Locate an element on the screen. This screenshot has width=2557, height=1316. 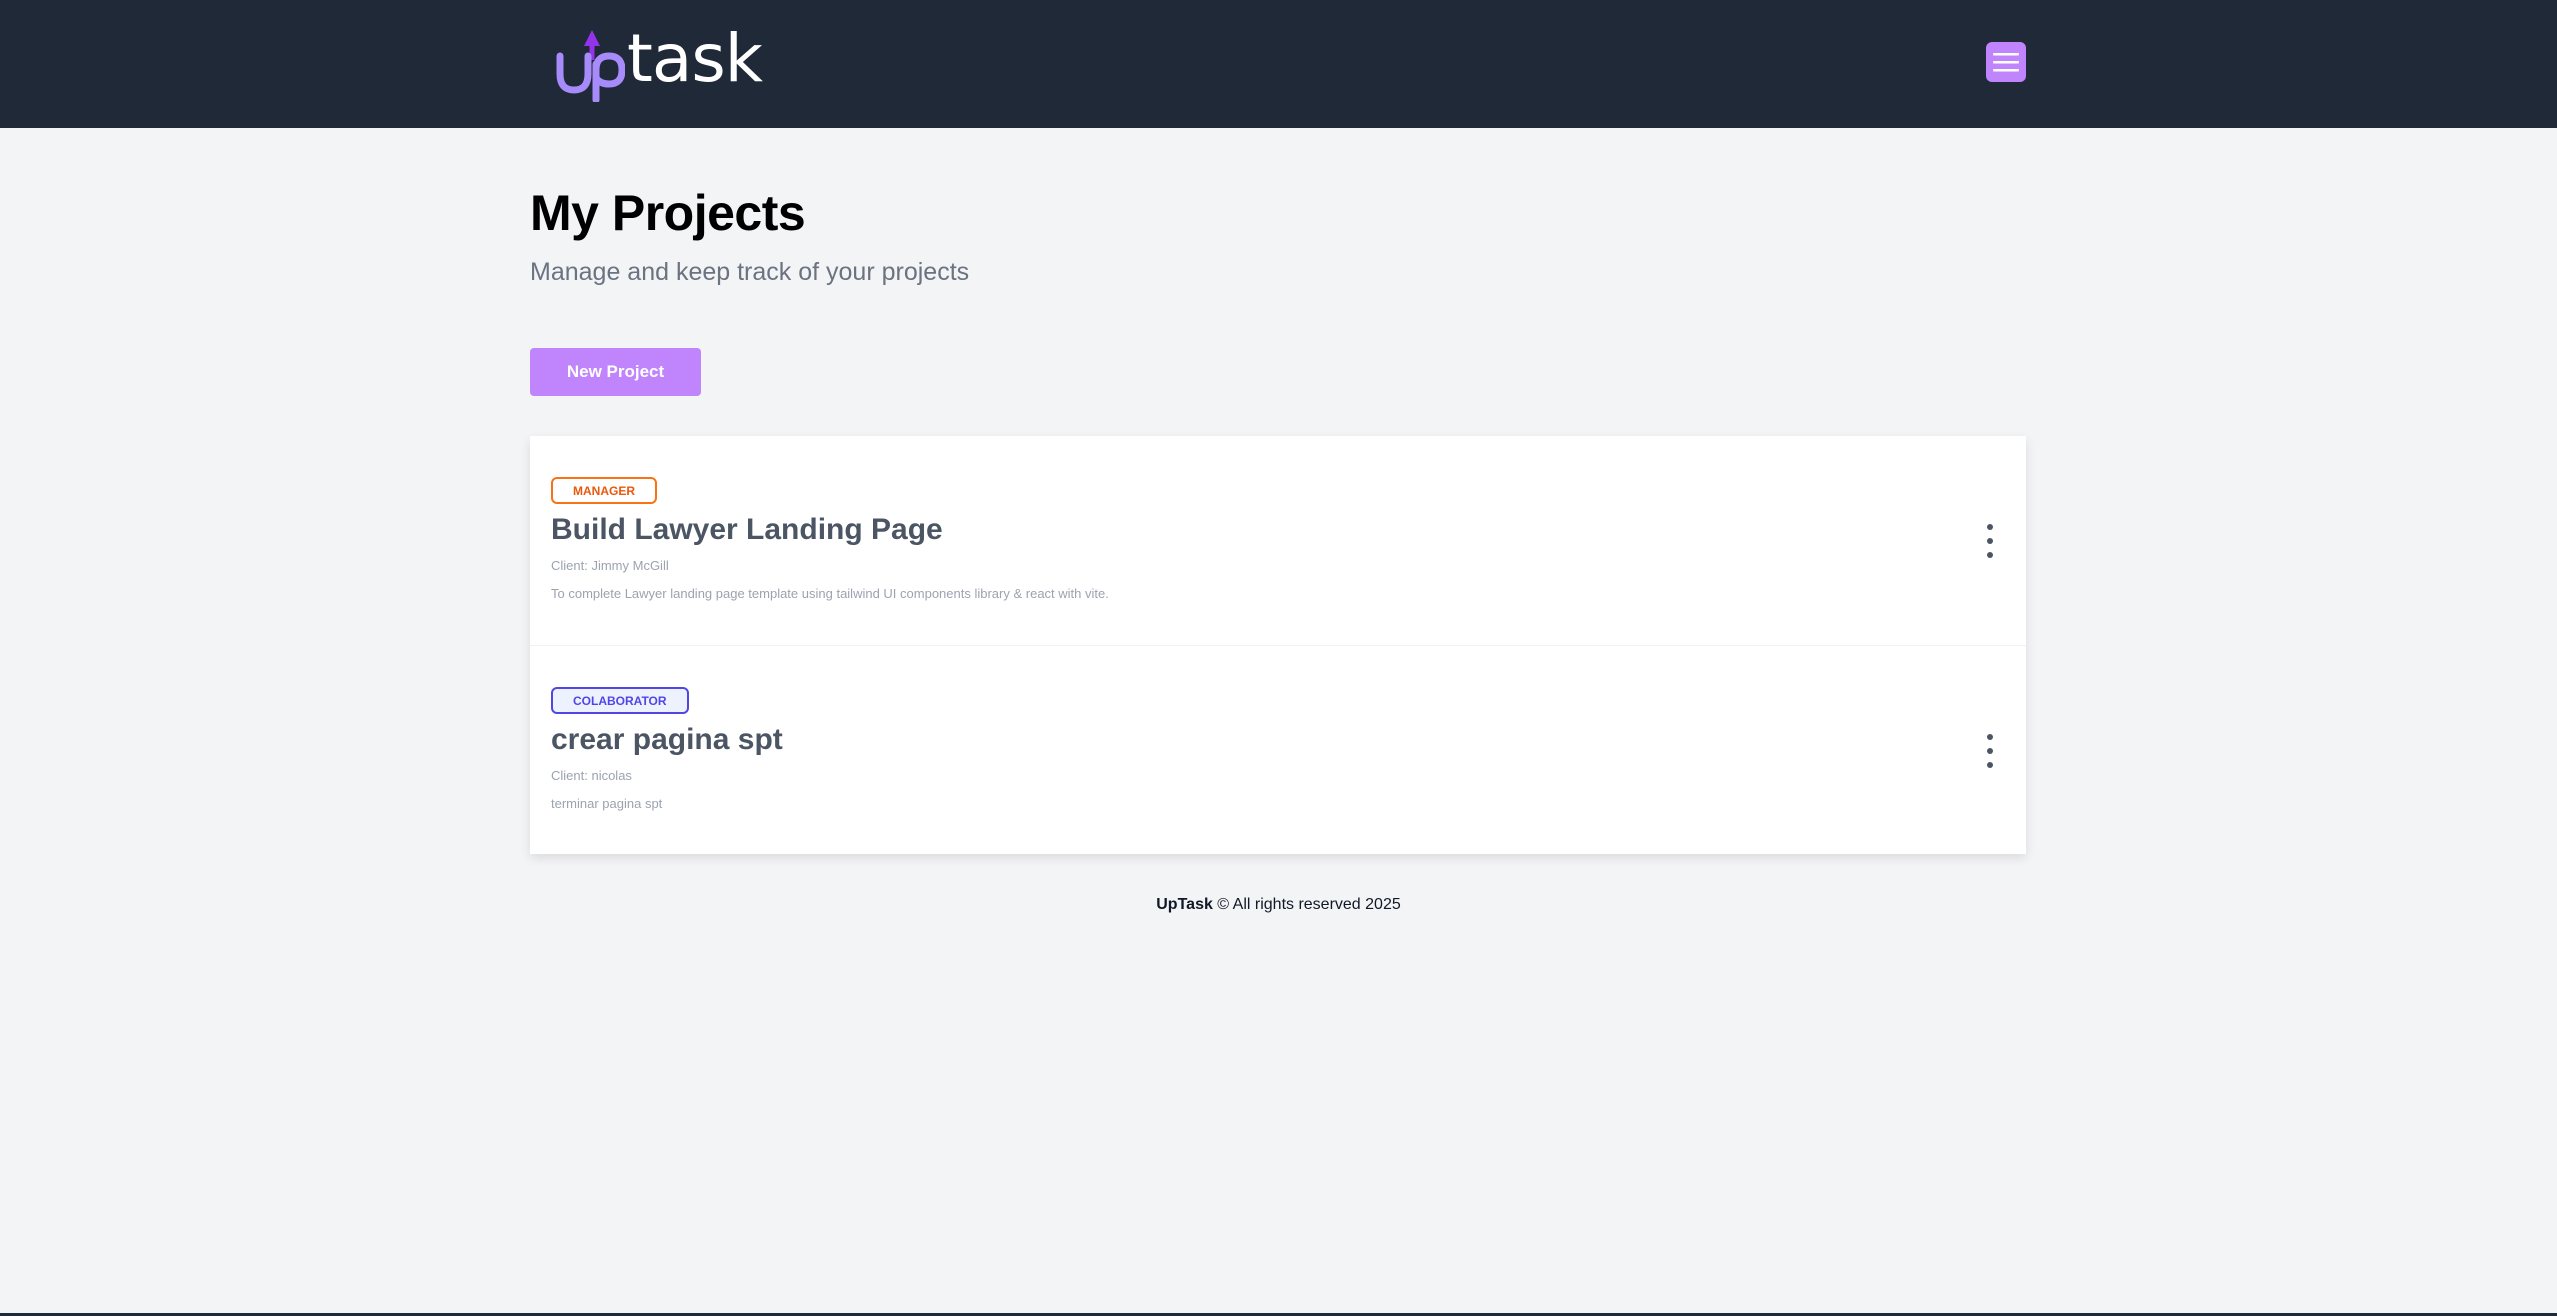
role-badge-collaborator: COLABORATOR is located at coordinates (620, 700).